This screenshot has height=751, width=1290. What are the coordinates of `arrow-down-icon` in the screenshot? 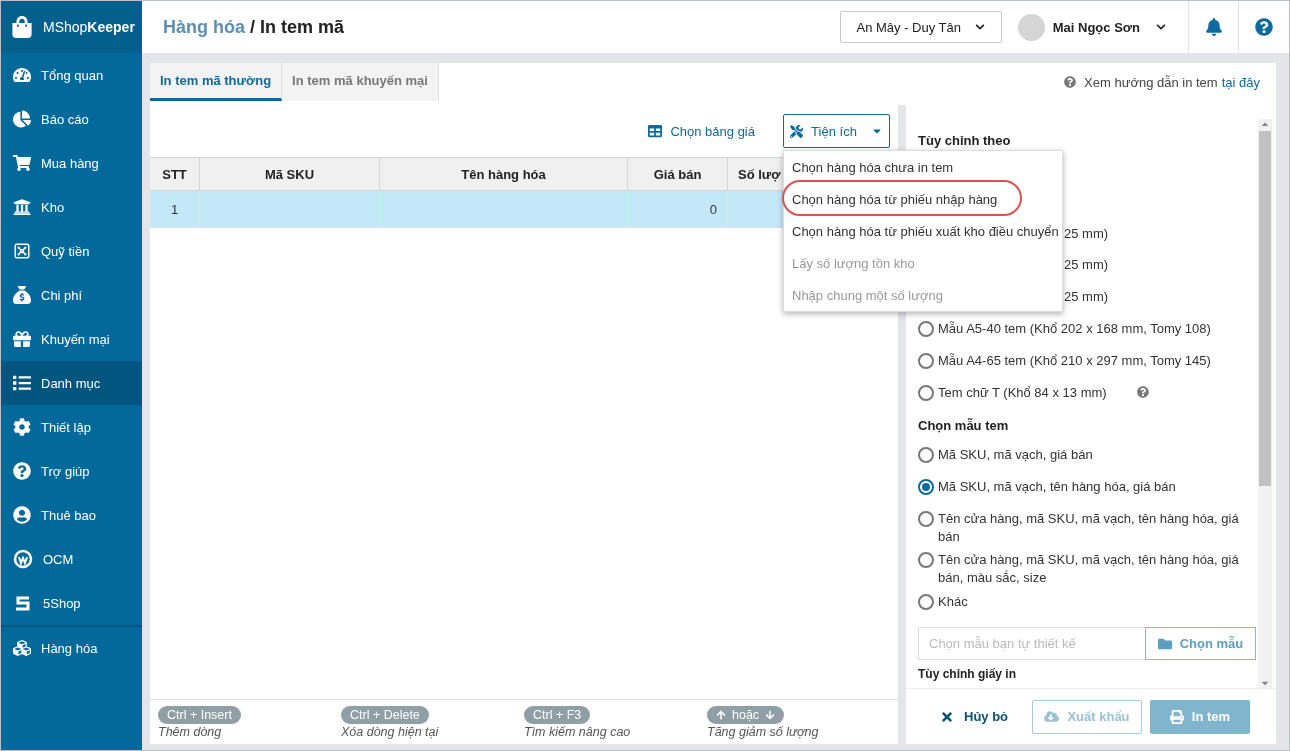 It's located at (770, 715).